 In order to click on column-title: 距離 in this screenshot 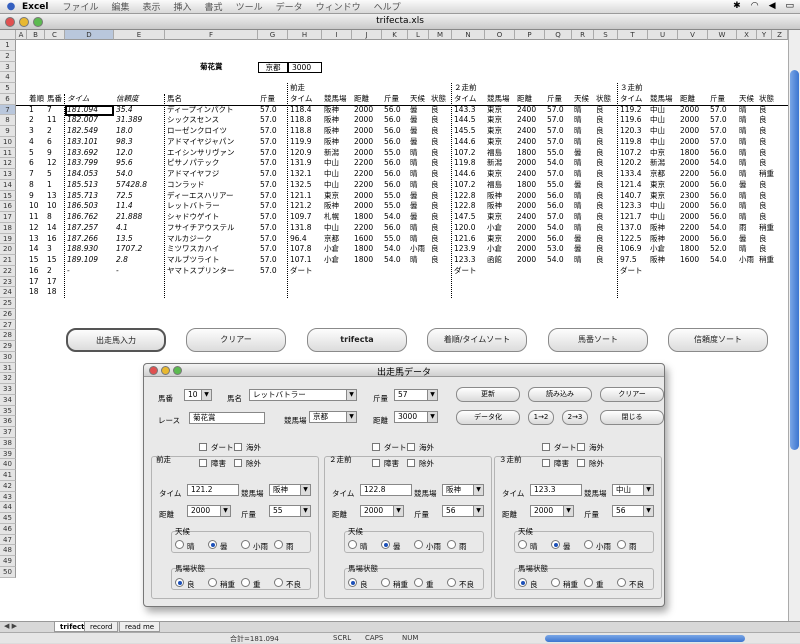, I will do `click(687, 99)`.